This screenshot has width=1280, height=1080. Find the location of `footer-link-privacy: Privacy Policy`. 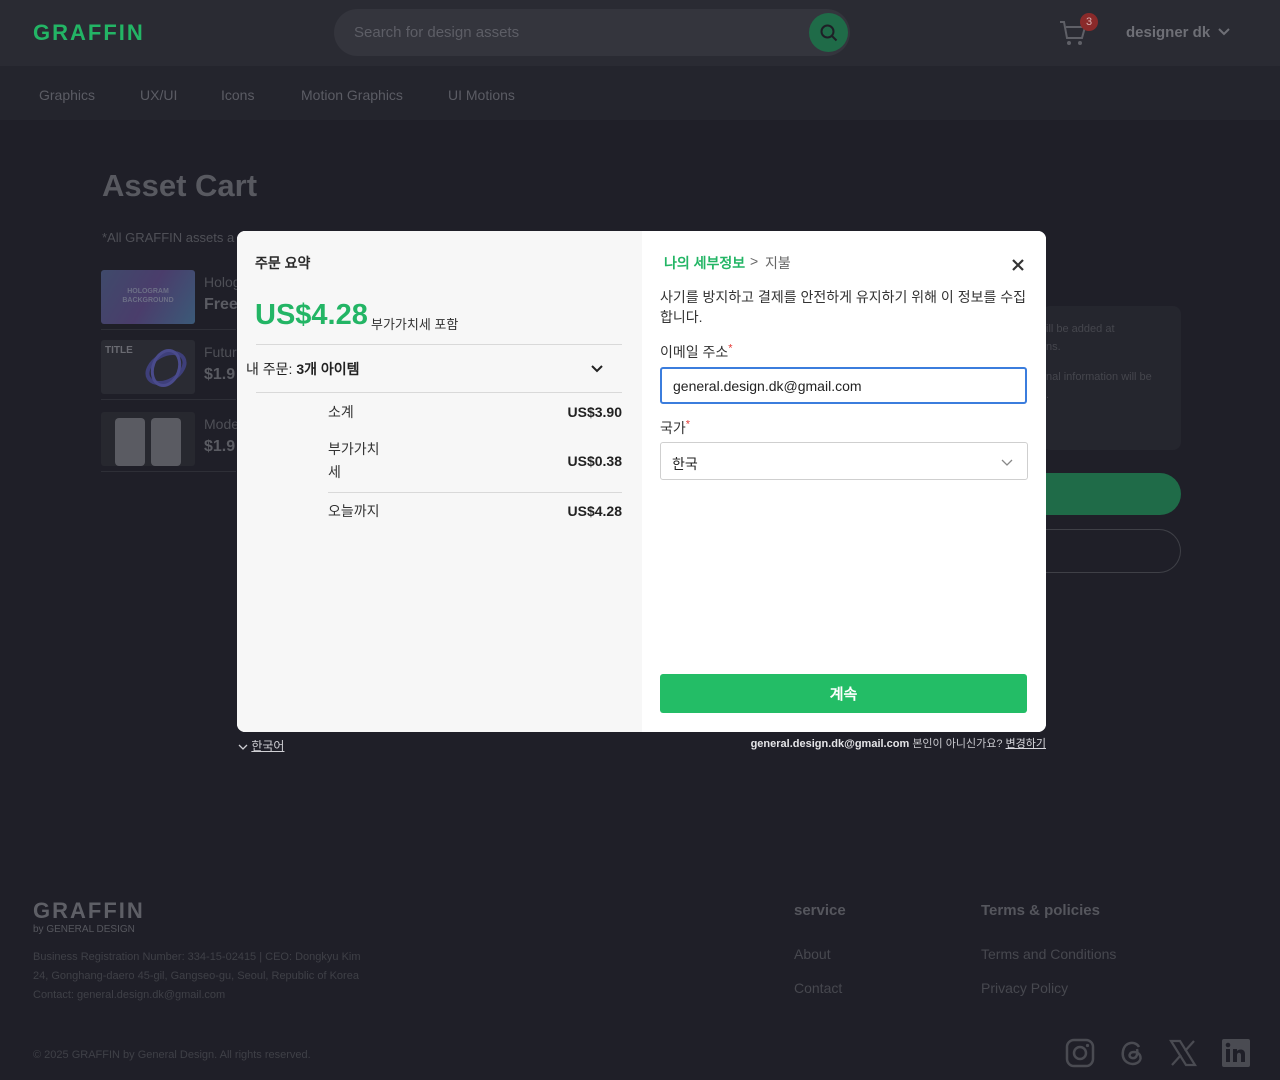

footer-link-privacy: Privacy Policy is located at coordinates (1024, 988).